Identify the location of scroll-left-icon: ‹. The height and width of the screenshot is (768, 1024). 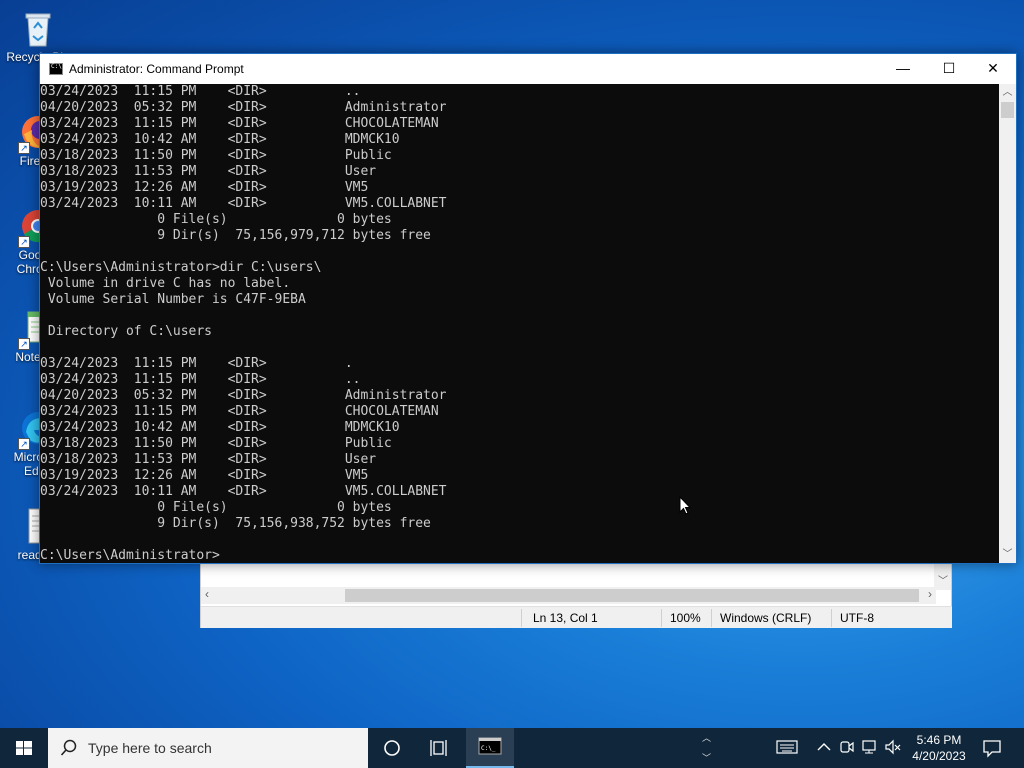
(207, 594).